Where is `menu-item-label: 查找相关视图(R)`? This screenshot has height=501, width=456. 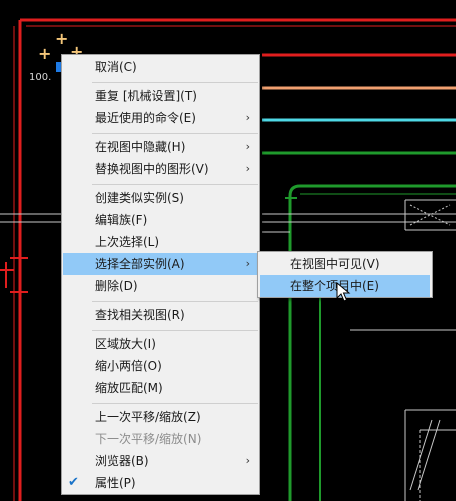
menu-item-label: 查找相关视图(R) is located at coordinates (140, 315).